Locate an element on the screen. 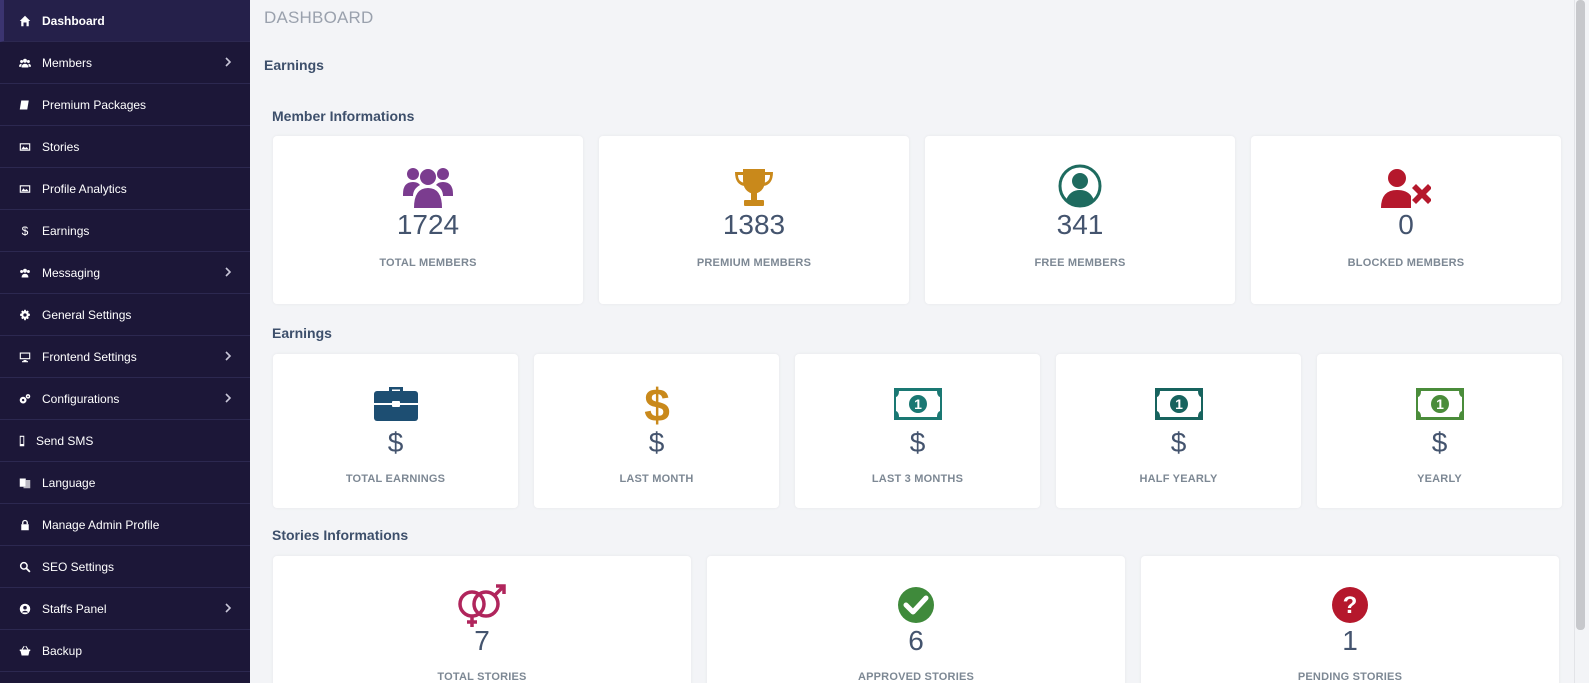 The height and width of the screenshot is (683, 1589). total-earnings-value: $ is located at coordinates (395, 442).